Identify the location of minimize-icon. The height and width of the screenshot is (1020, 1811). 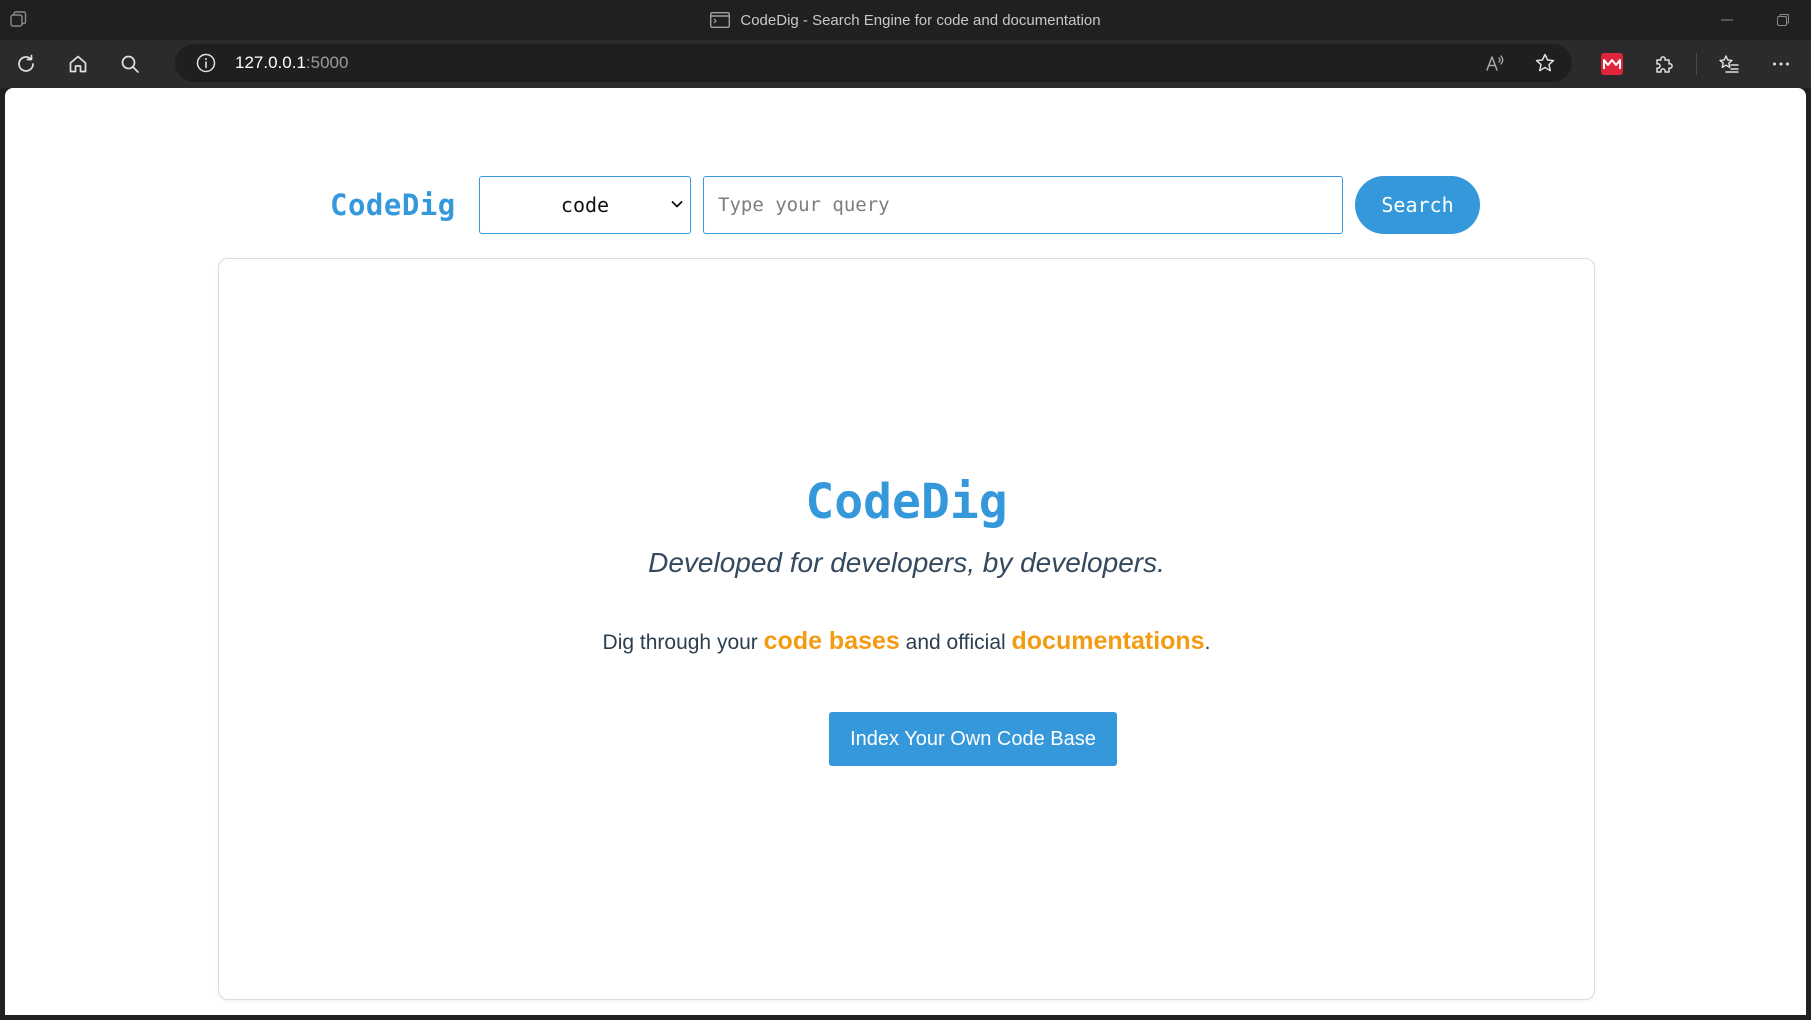
(1727, 20).